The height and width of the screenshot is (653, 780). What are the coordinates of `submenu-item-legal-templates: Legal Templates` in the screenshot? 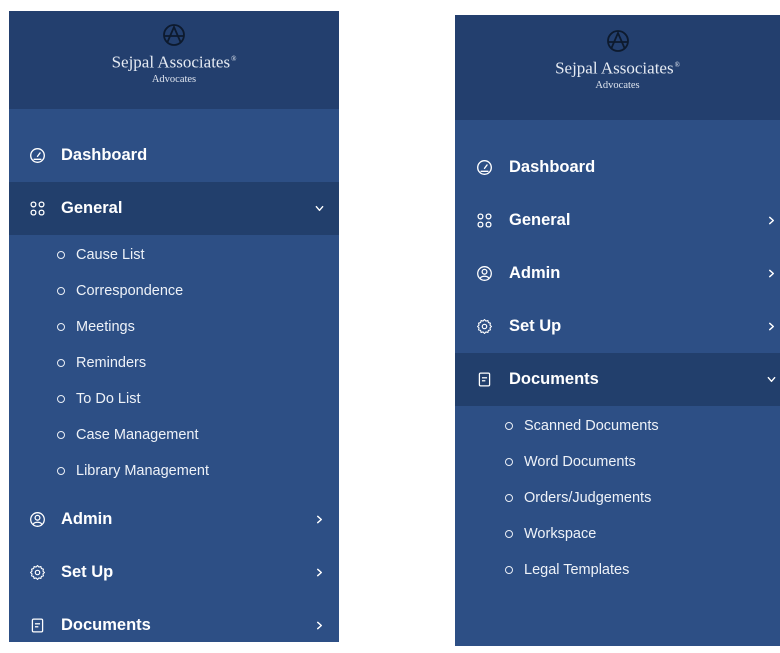 It's located at (617, 570).